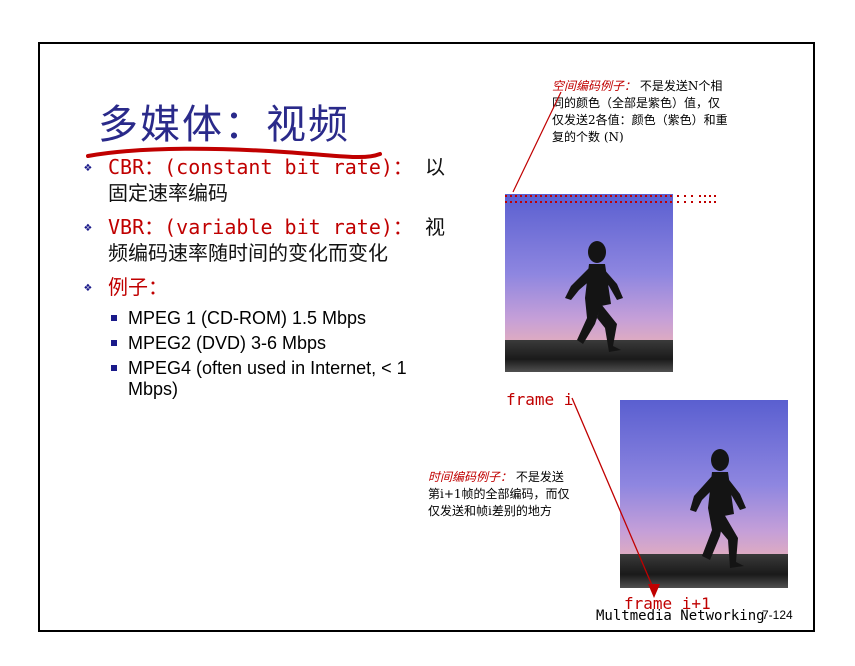 The width and height of the screenshot is (855, 666). Describe the element at coordinates (499, 494) in the screenshot. I see `temporal-note-line: 第i+1帧的全部编码，而仅` at that location.